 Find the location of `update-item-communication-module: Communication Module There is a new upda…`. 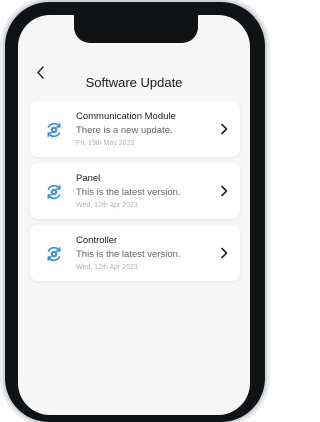

update-item-communication-module: Communication Module There is a new upda… is located at coordinates (135, 129).